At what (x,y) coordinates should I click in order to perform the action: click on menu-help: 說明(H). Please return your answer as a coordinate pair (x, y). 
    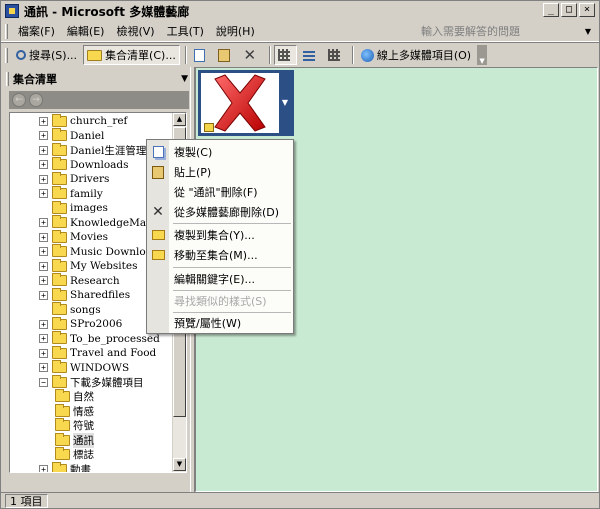
    Looking at the image, I should click on (235, 31).